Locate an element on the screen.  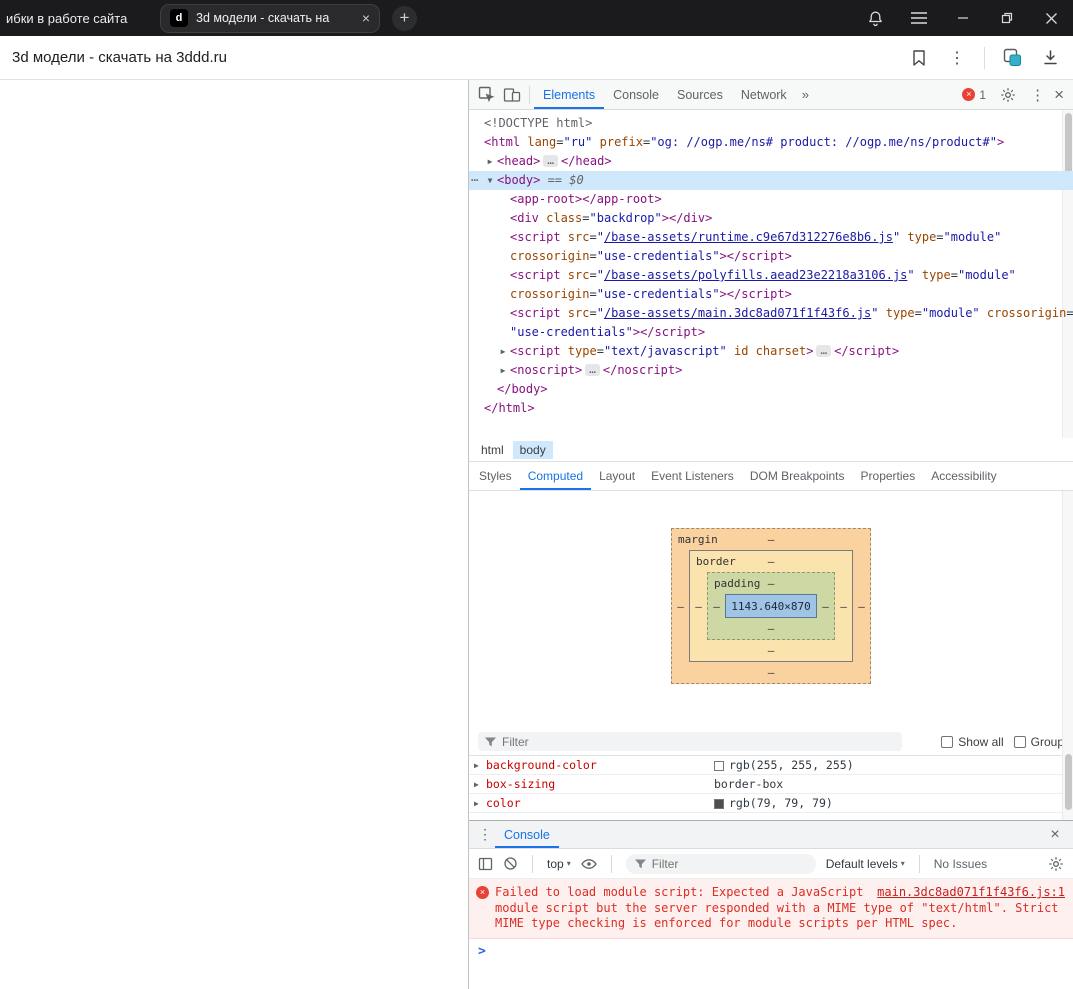
resource-link: /base-assets/runtime.c9e67d312276e8b6.js is located at coordinates (748, 237).